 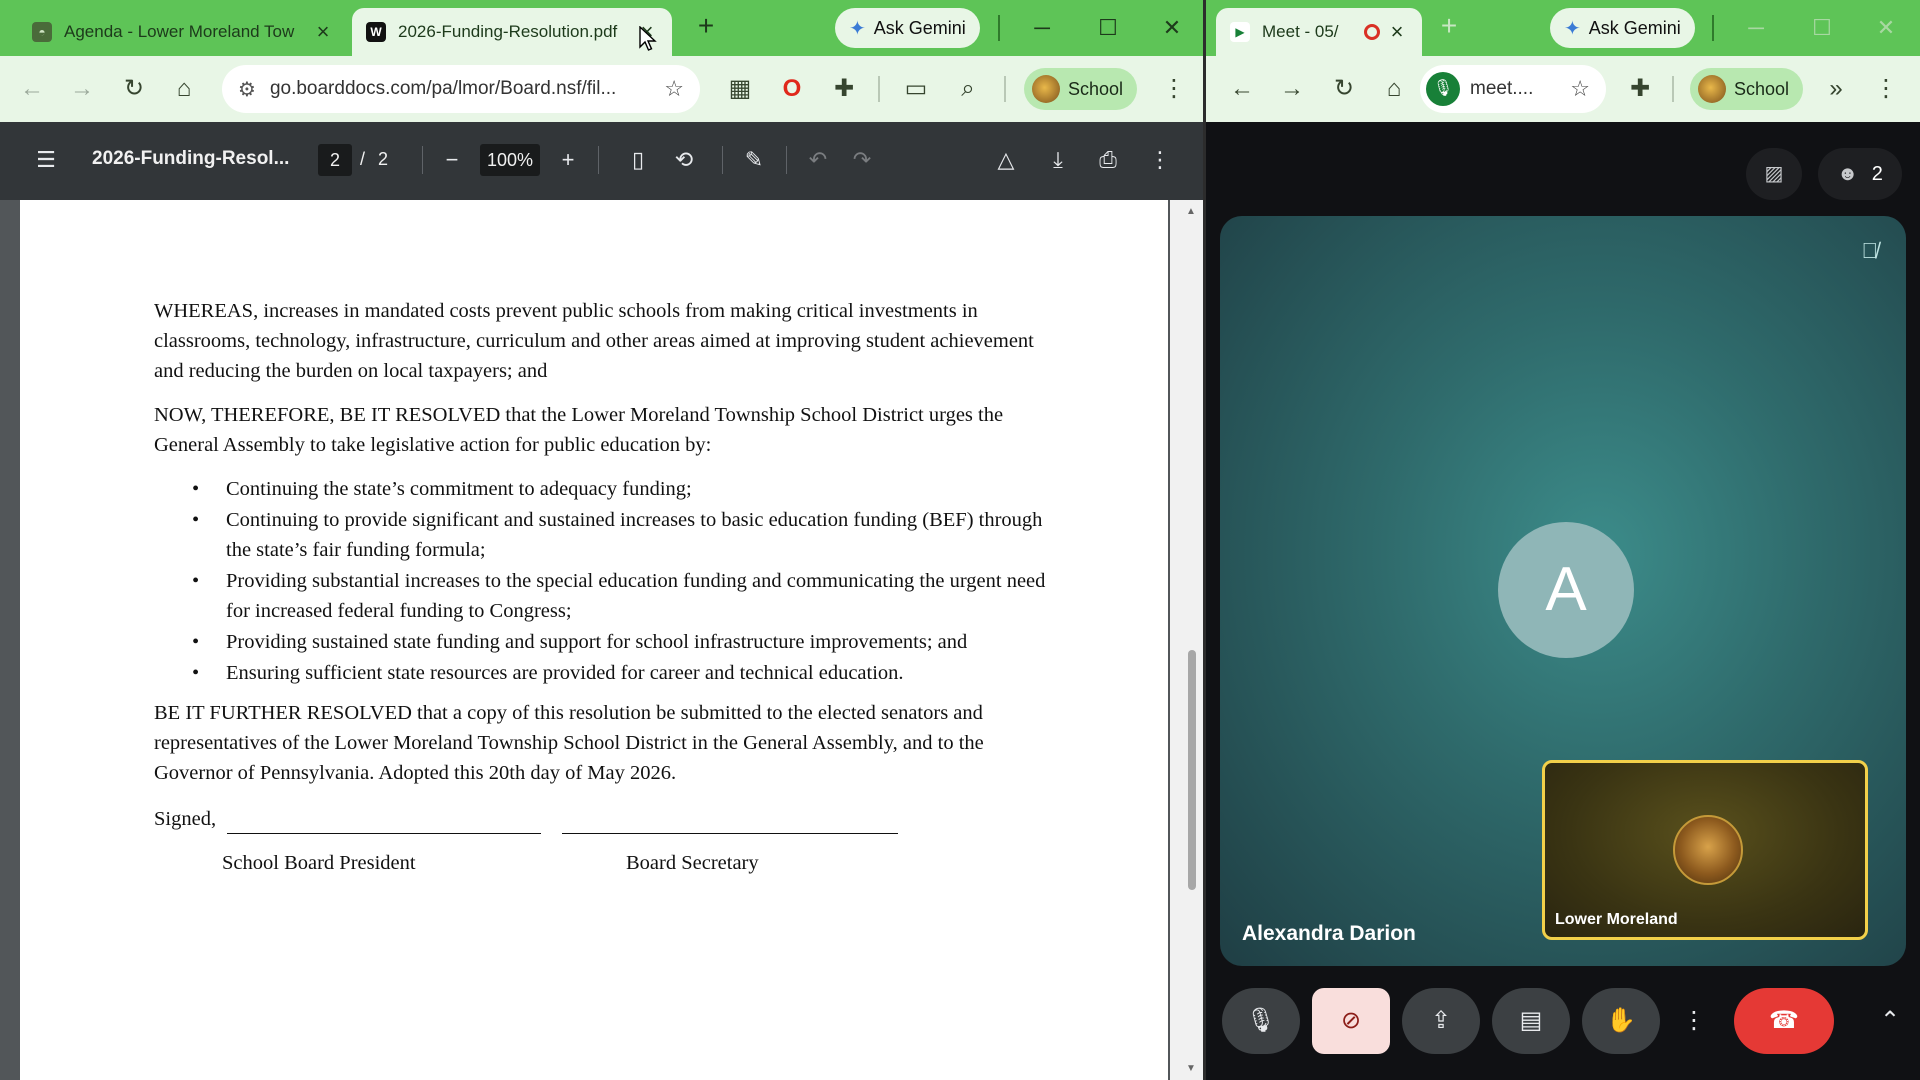 I want to click on present-screen-button: ⇪, so click(x=1441, y=1021).